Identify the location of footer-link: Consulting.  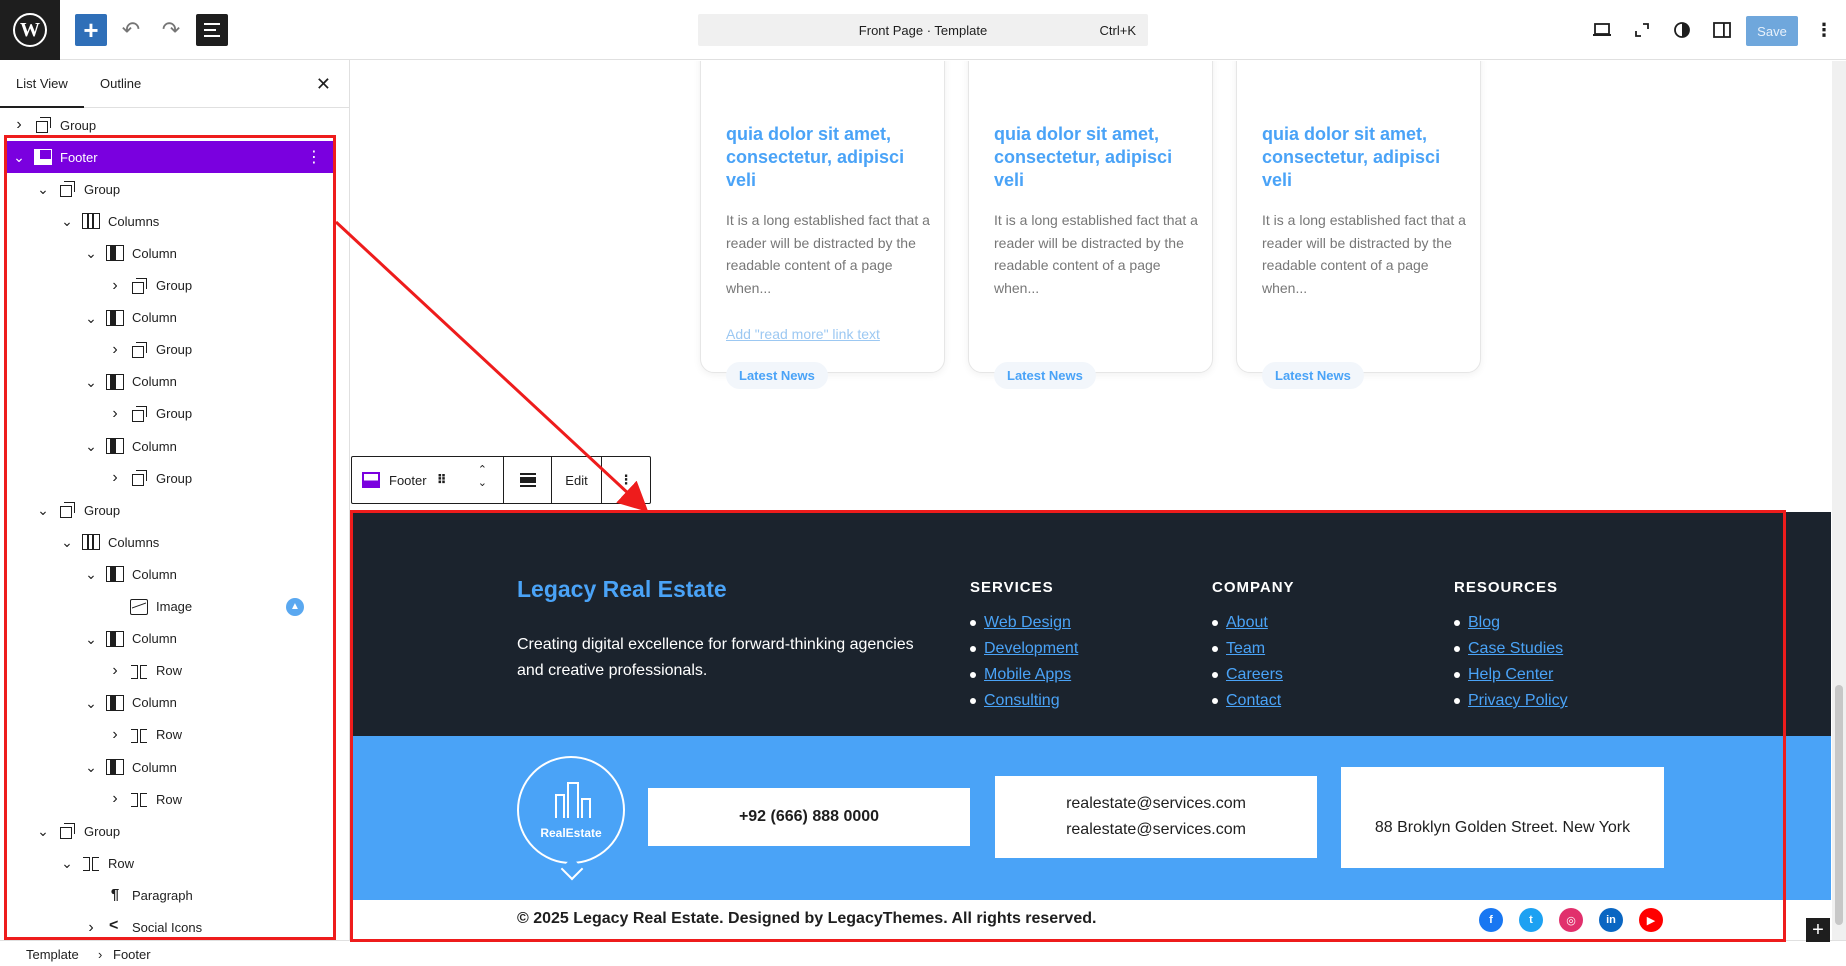
(1022, 700).